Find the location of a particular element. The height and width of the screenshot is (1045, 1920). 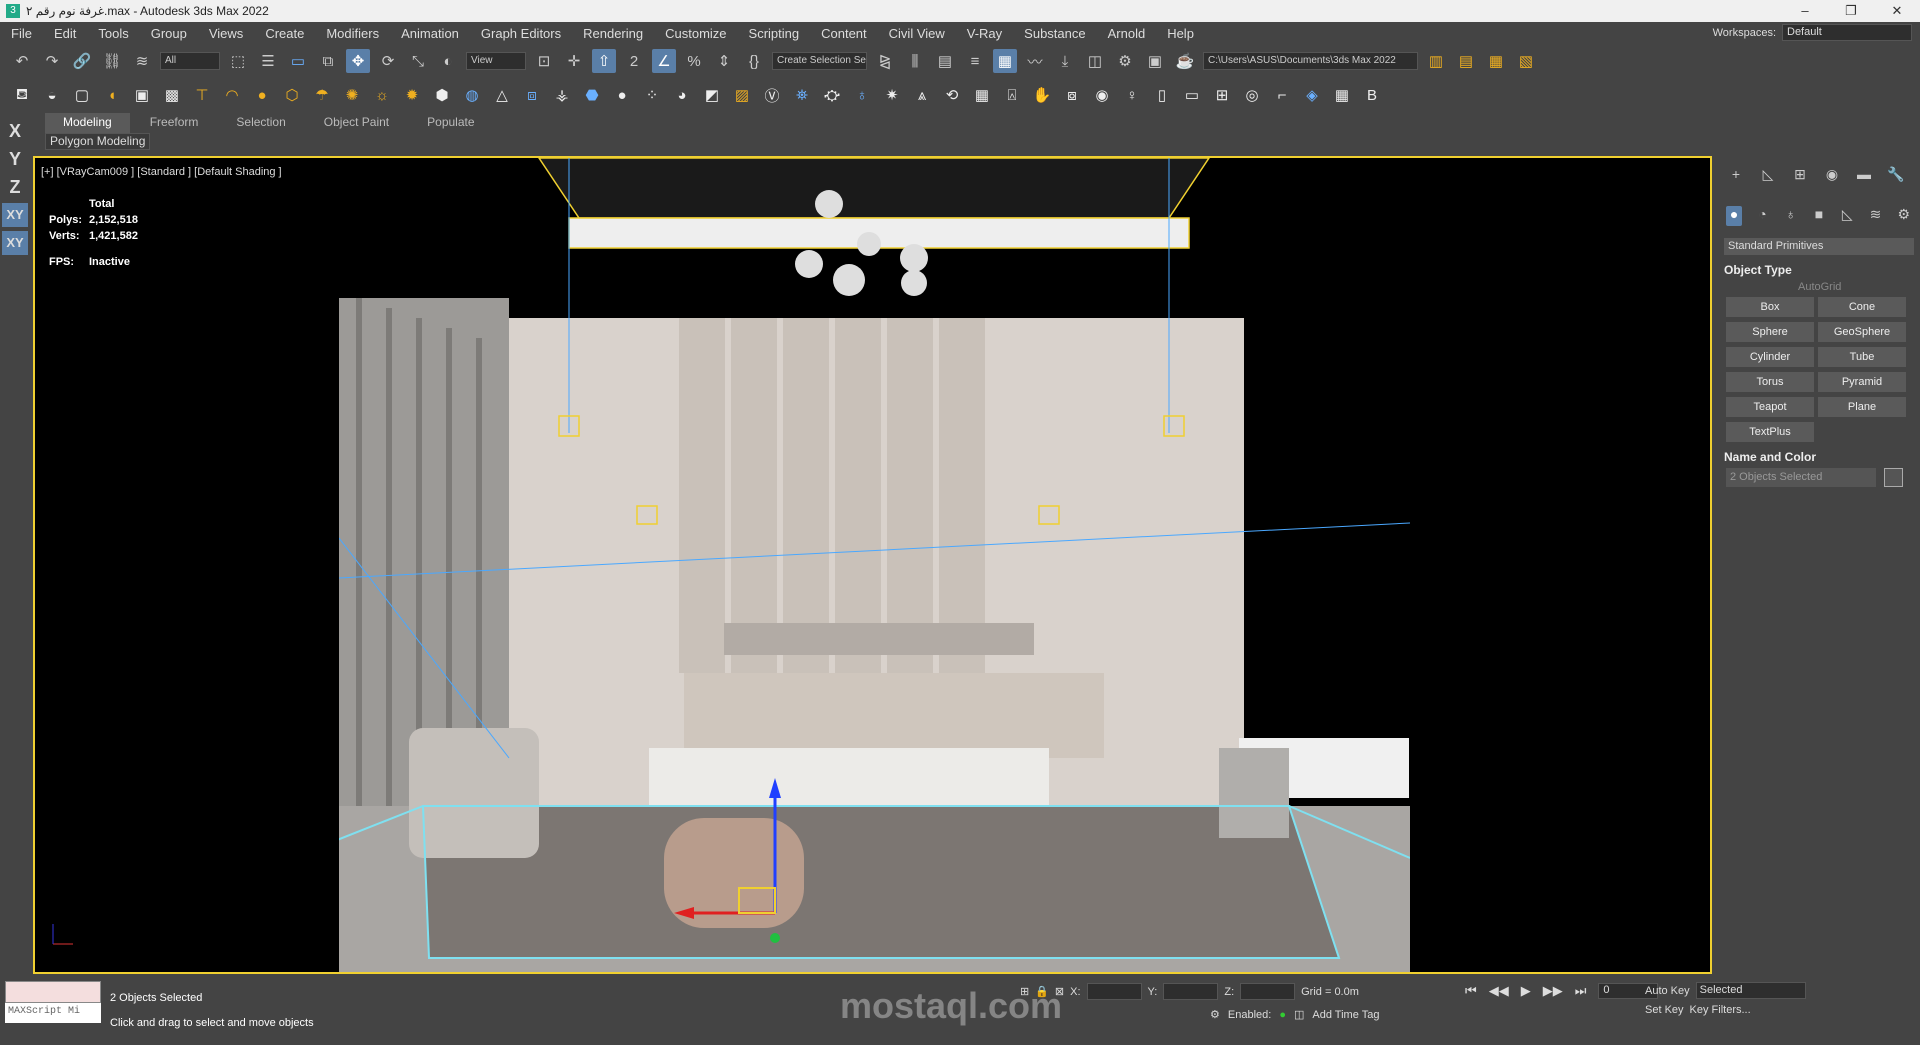

plane-button: Plane is located at coordinates (1862, 407).